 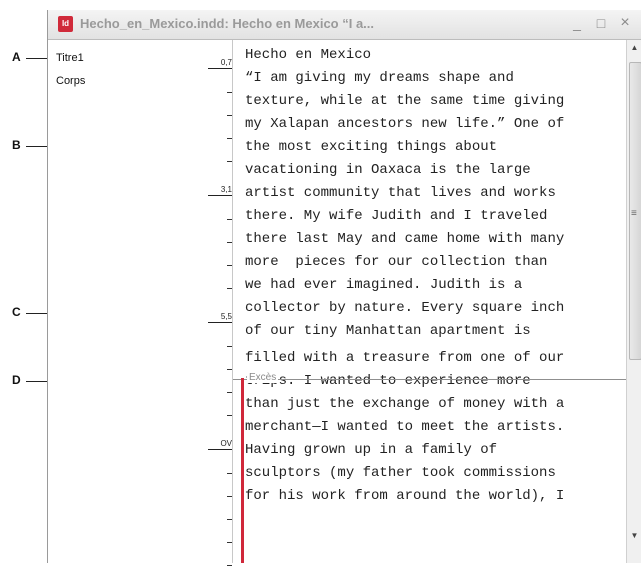 What do you see at coordinates (634, 213) in the screenshot?
I see `grip-icon: ≡` at bounding box center [634, 213].